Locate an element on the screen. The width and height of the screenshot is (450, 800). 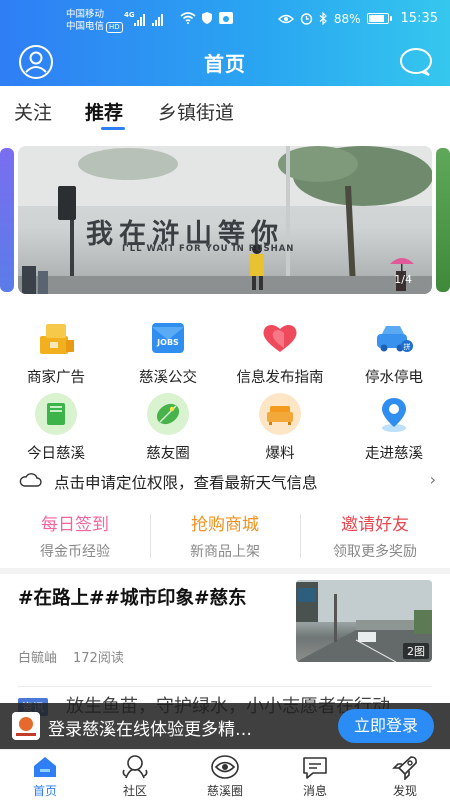
promo-title: 邀请好友 is located at coordinates (375, 525).